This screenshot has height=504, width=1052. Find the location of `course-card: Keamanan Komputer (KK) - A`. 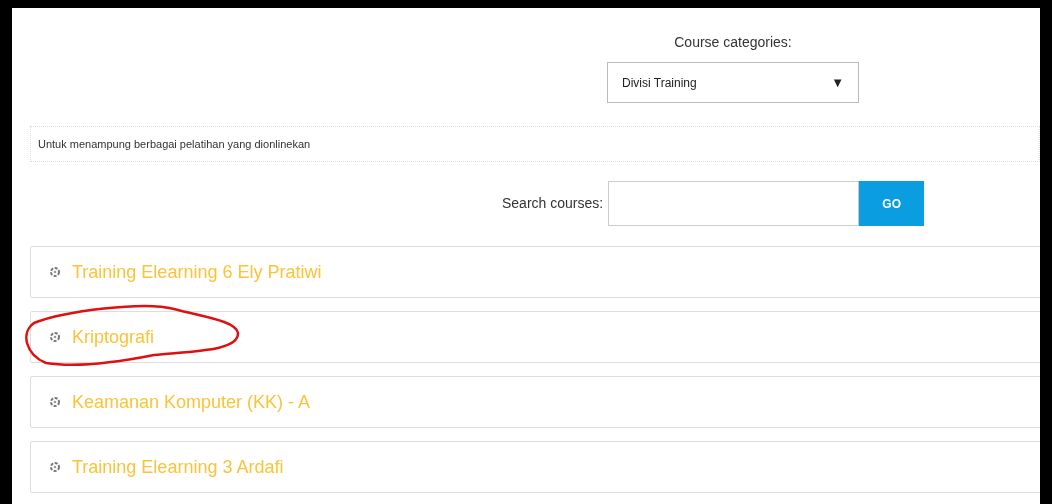

course-card: Keamanan Komputer (KK) - A is located at coordinates (535, 402).